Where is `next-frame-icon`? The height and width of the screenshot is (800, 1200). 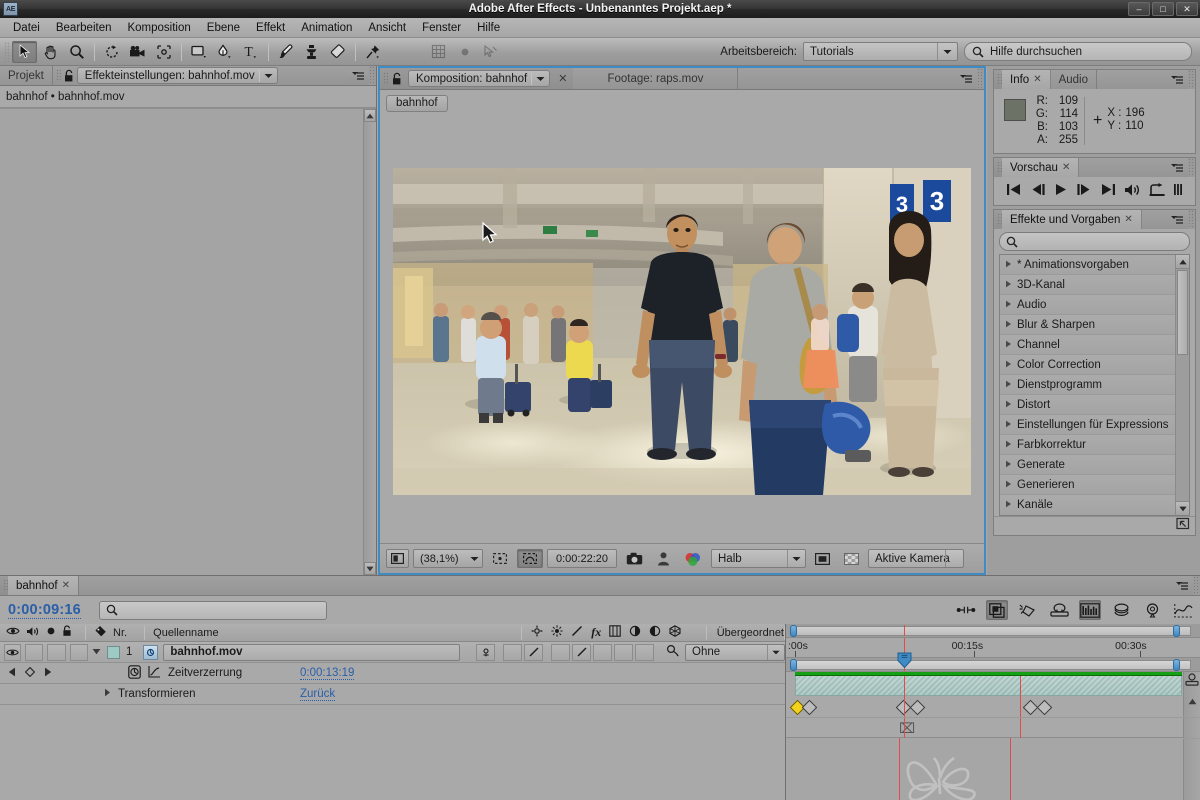
next-frame-icon is located at coordinates (1084, 191).